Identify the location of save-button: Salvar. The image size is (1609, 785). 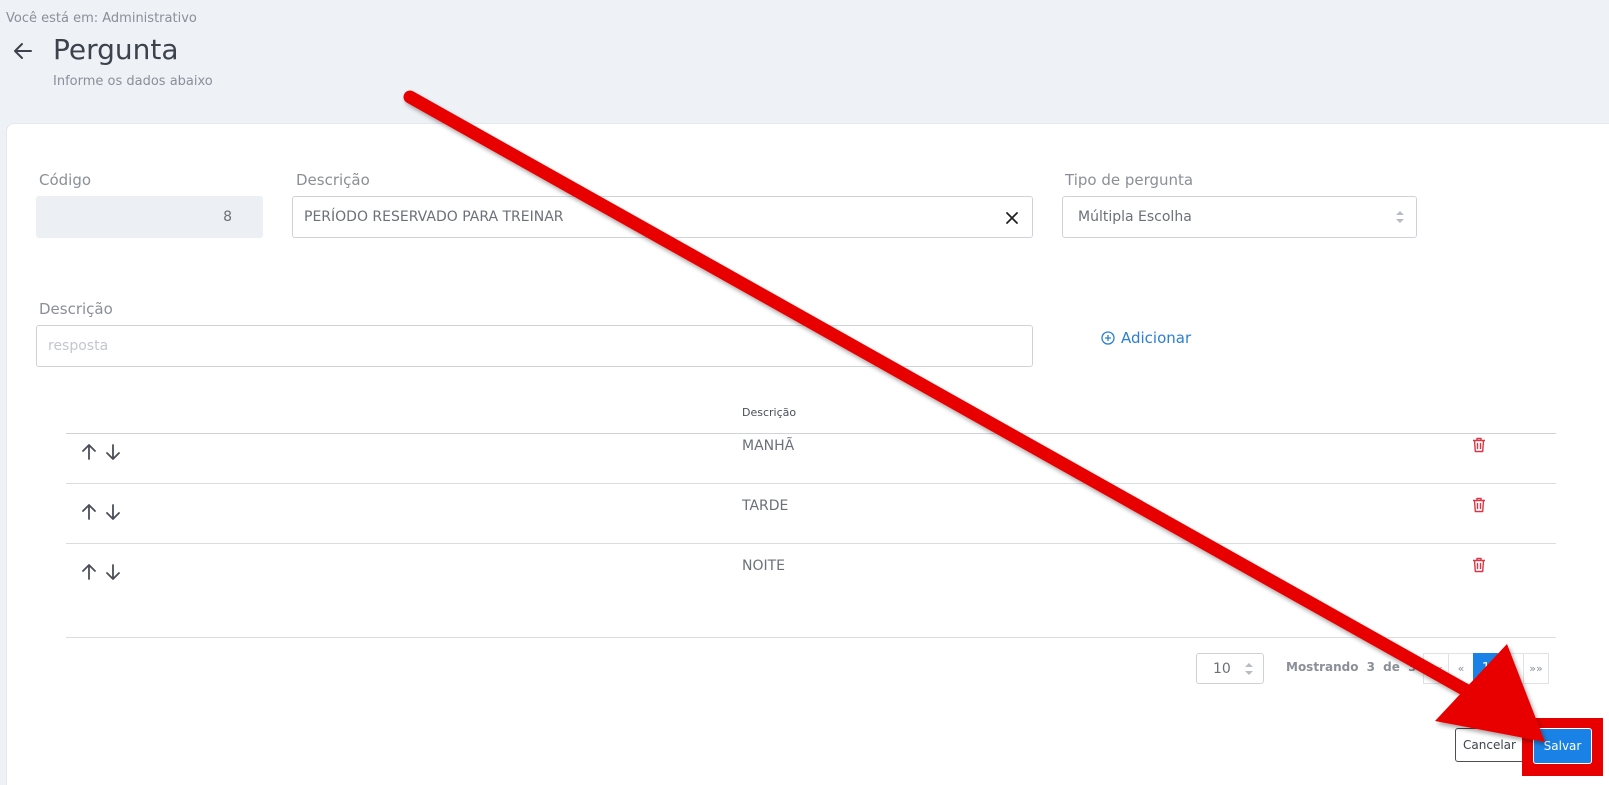
(1562, 746).